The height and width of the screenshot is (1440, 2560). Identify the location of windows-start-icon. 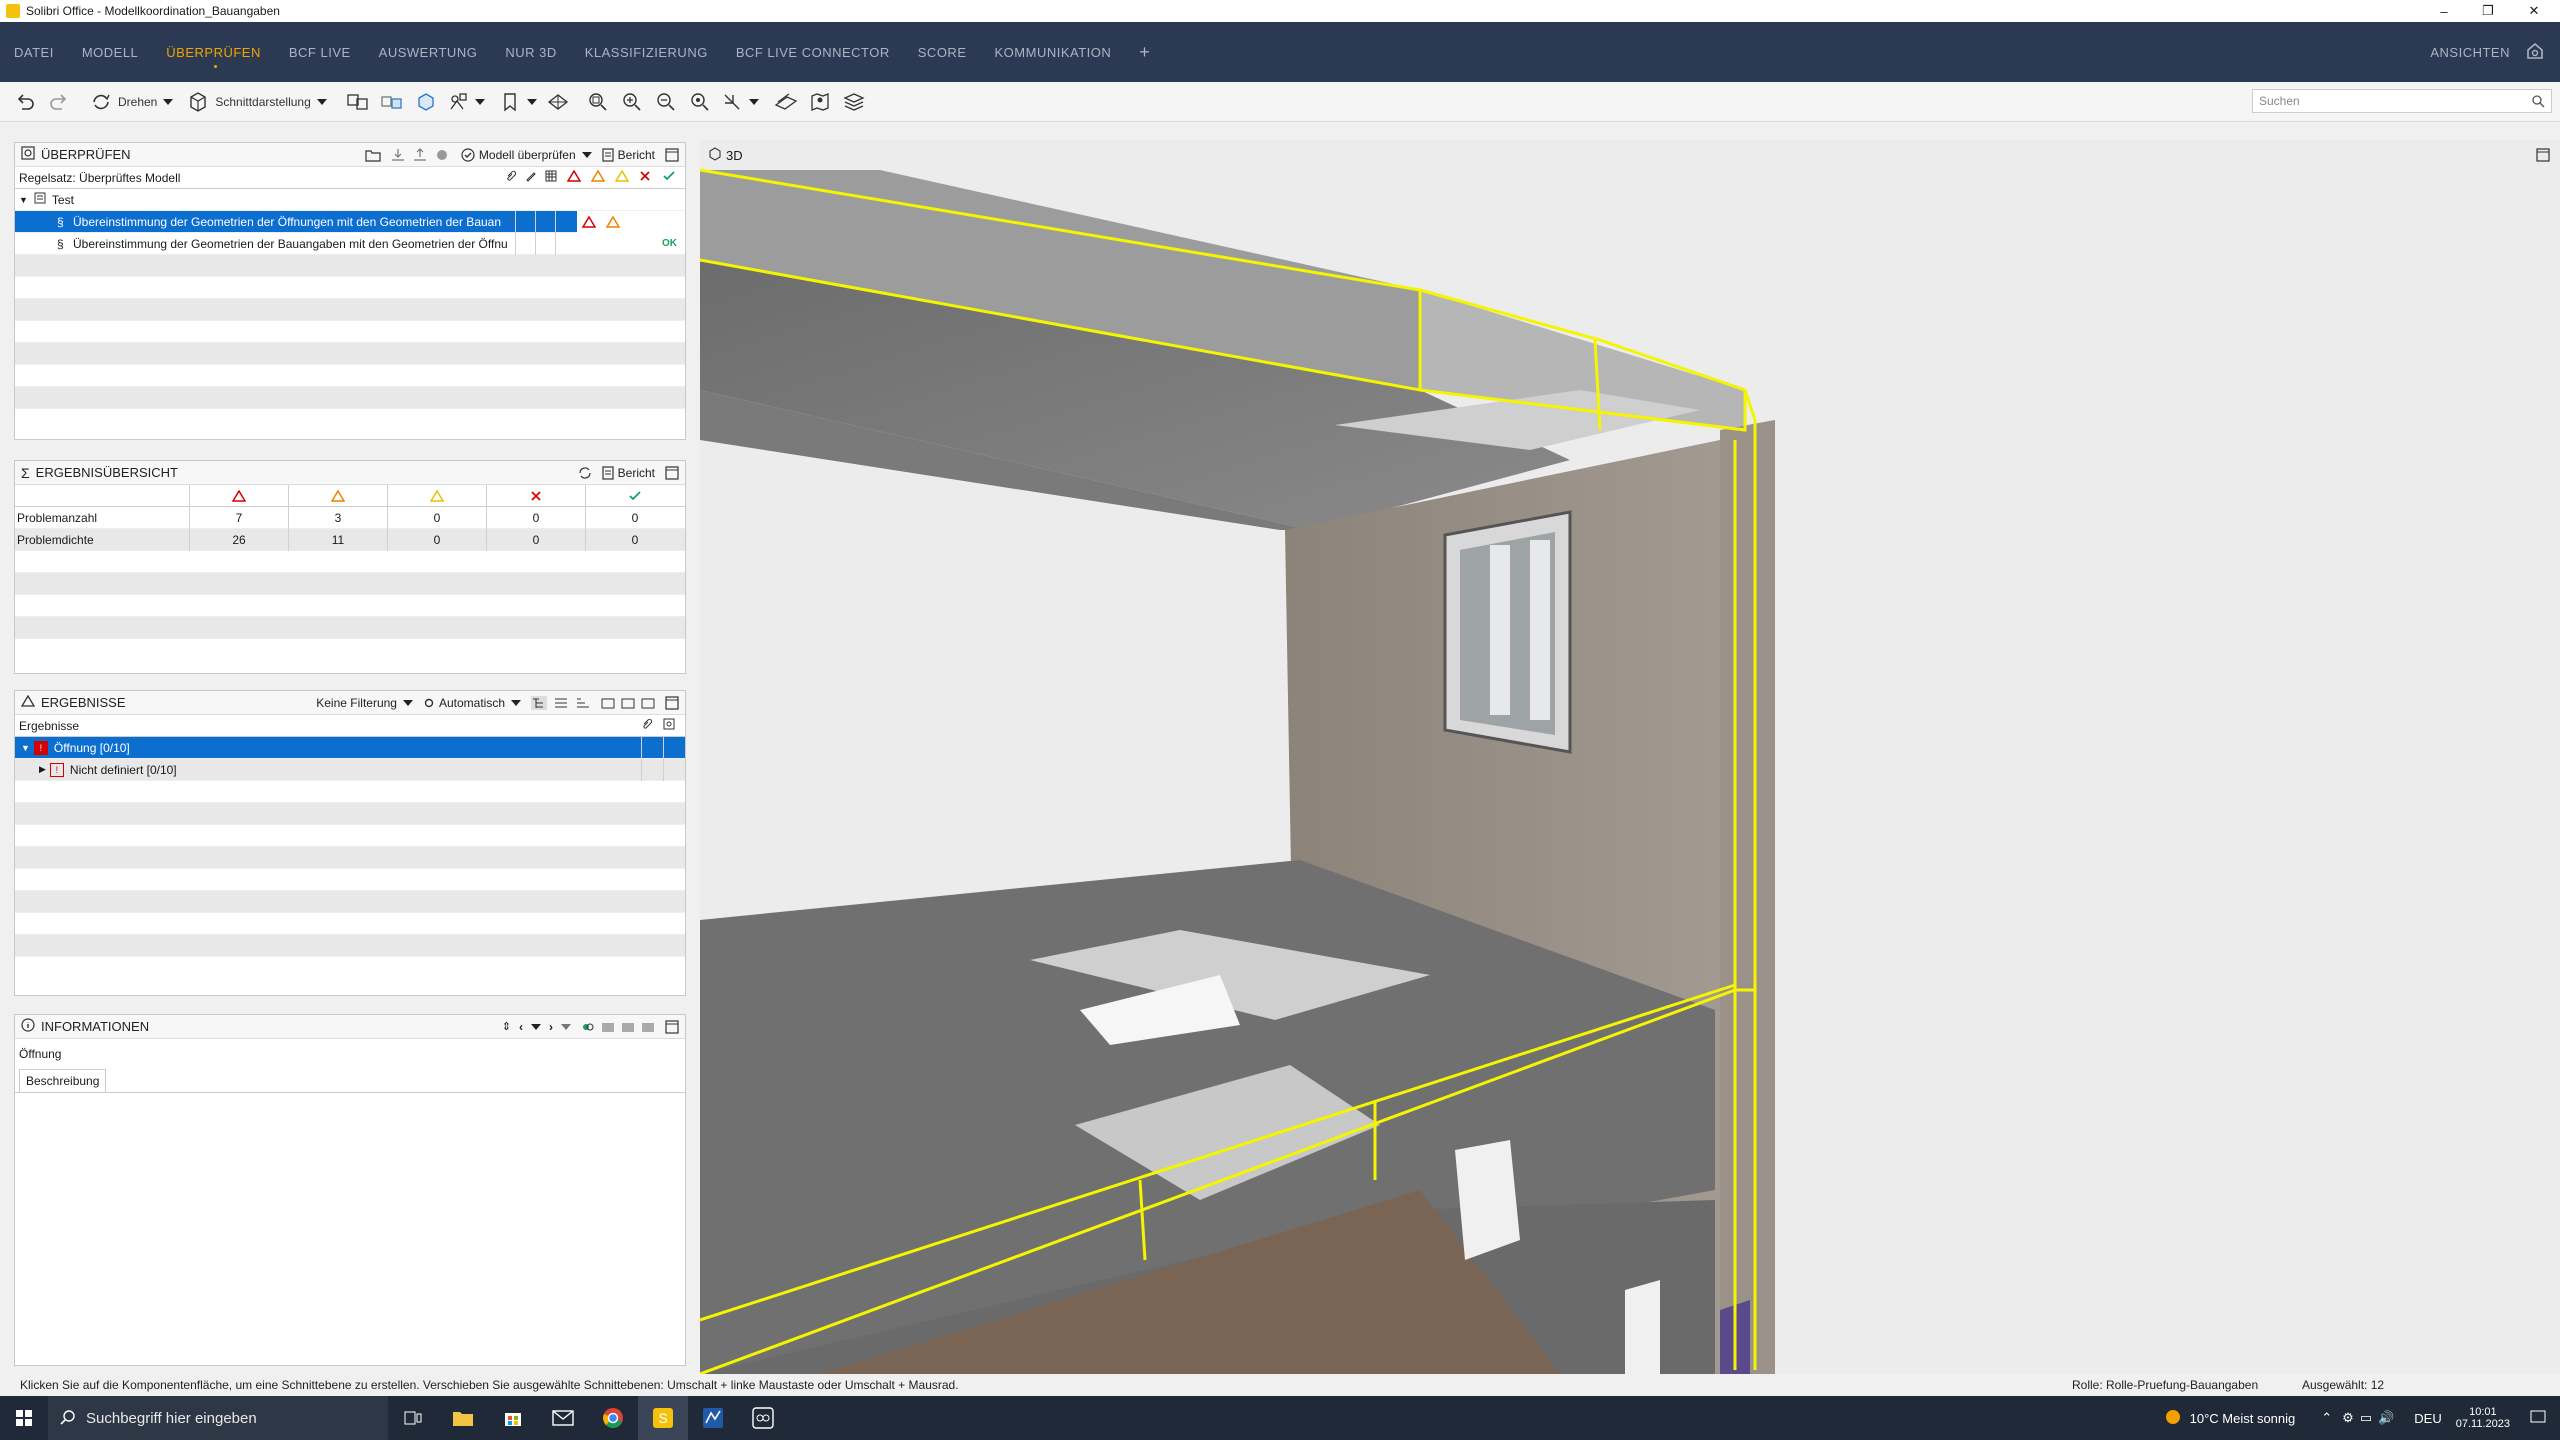
(24, 1418).